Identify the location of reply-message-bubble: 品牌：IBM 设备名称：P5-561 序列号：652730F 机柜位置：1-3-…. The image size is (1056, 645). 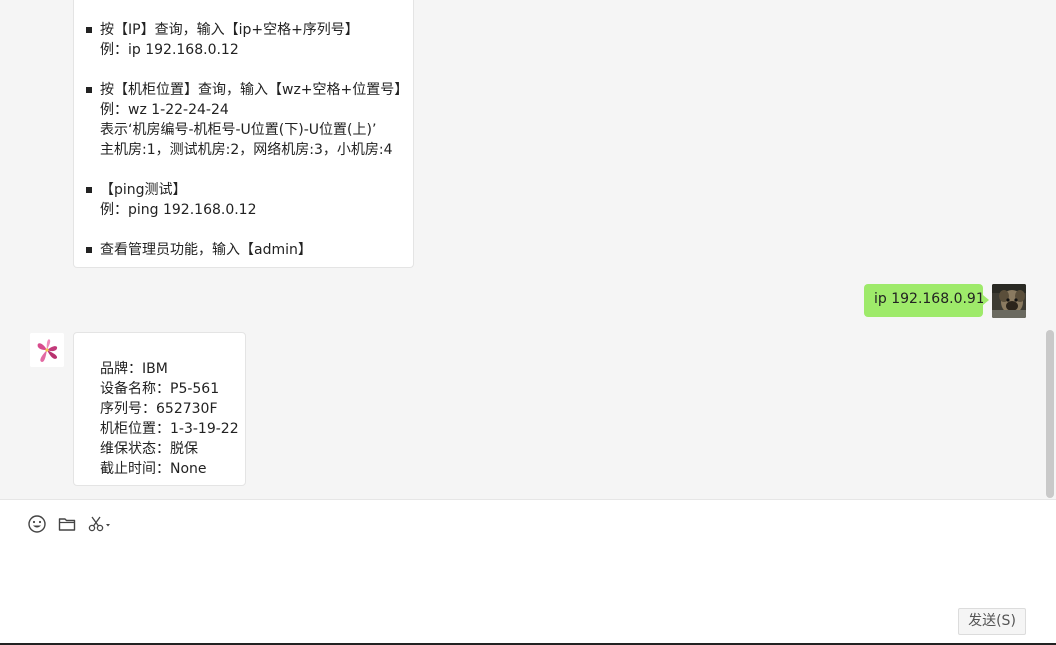
(159, 409).